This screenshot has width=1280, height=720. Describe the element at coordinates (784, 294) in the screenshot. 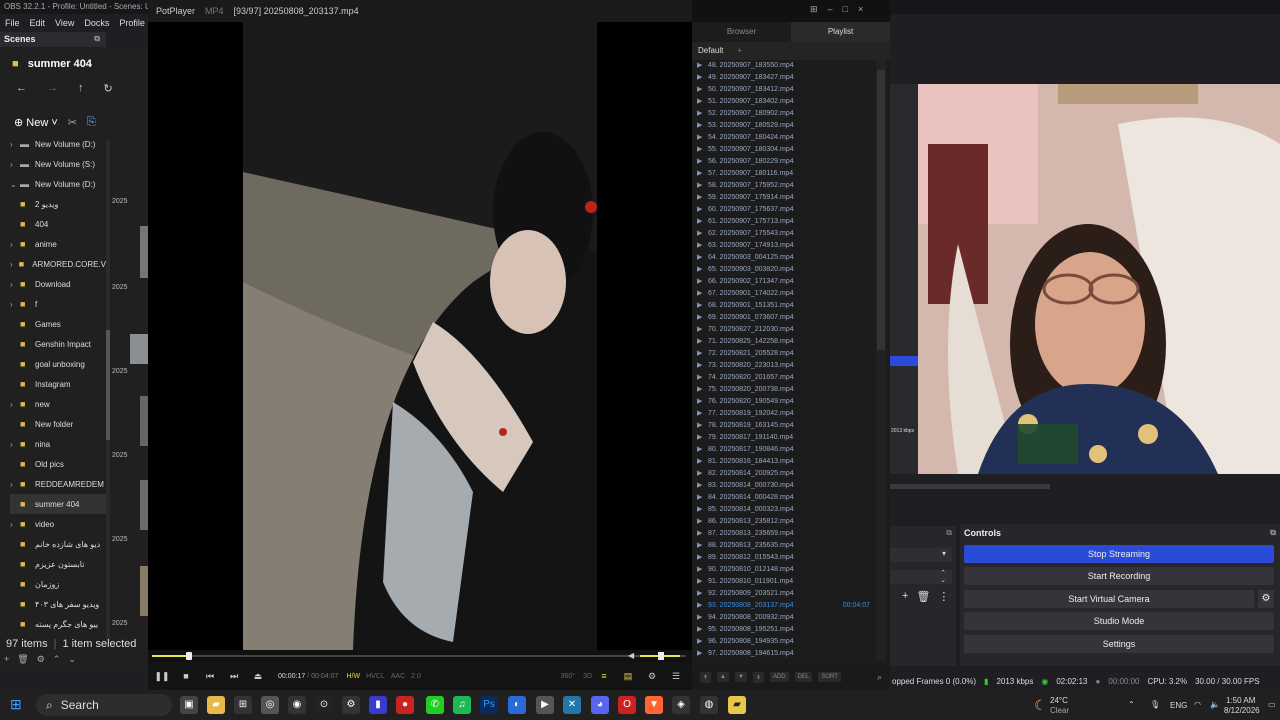

I see `playlist-item: ▶ 67. 20250901_174022.mp4` at that location.